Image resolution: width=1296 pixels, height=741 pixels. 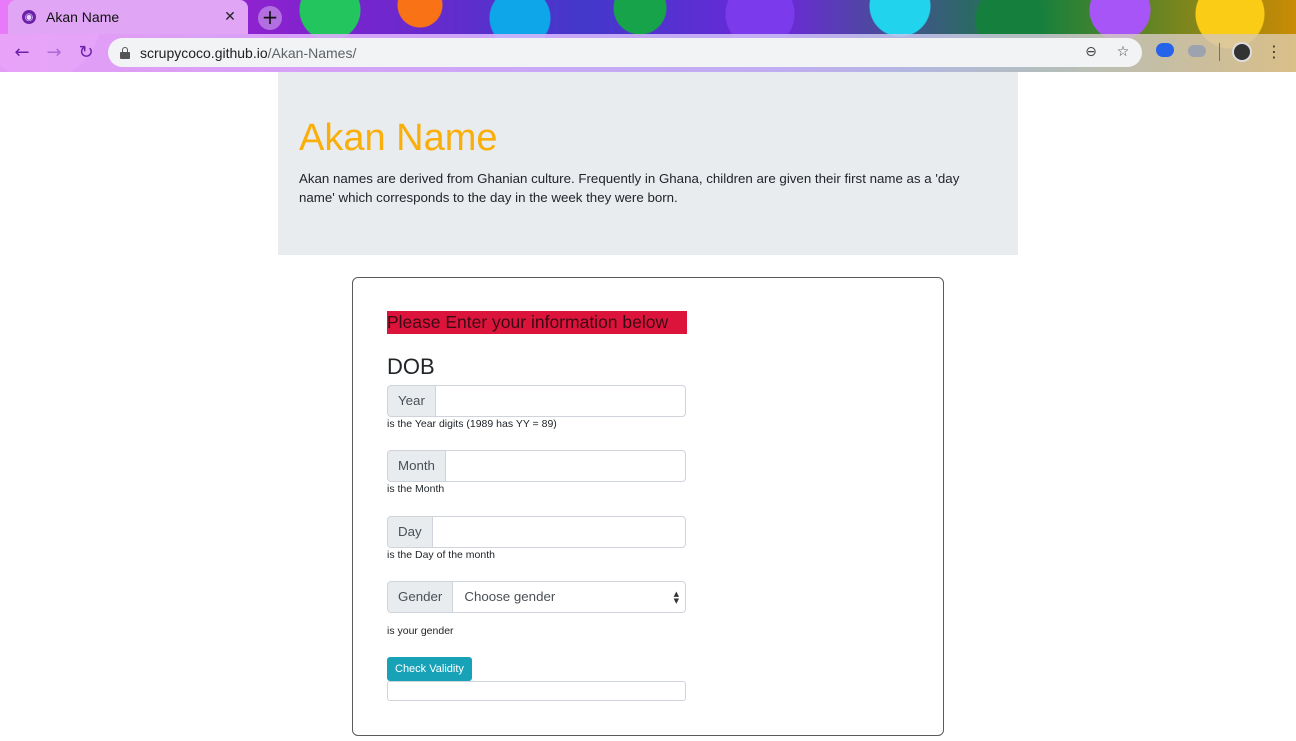 I want to click on address-bar: scrupycoco.github.io/Akan-Names/ ⊖ ☆, so click(x=625, y=52).